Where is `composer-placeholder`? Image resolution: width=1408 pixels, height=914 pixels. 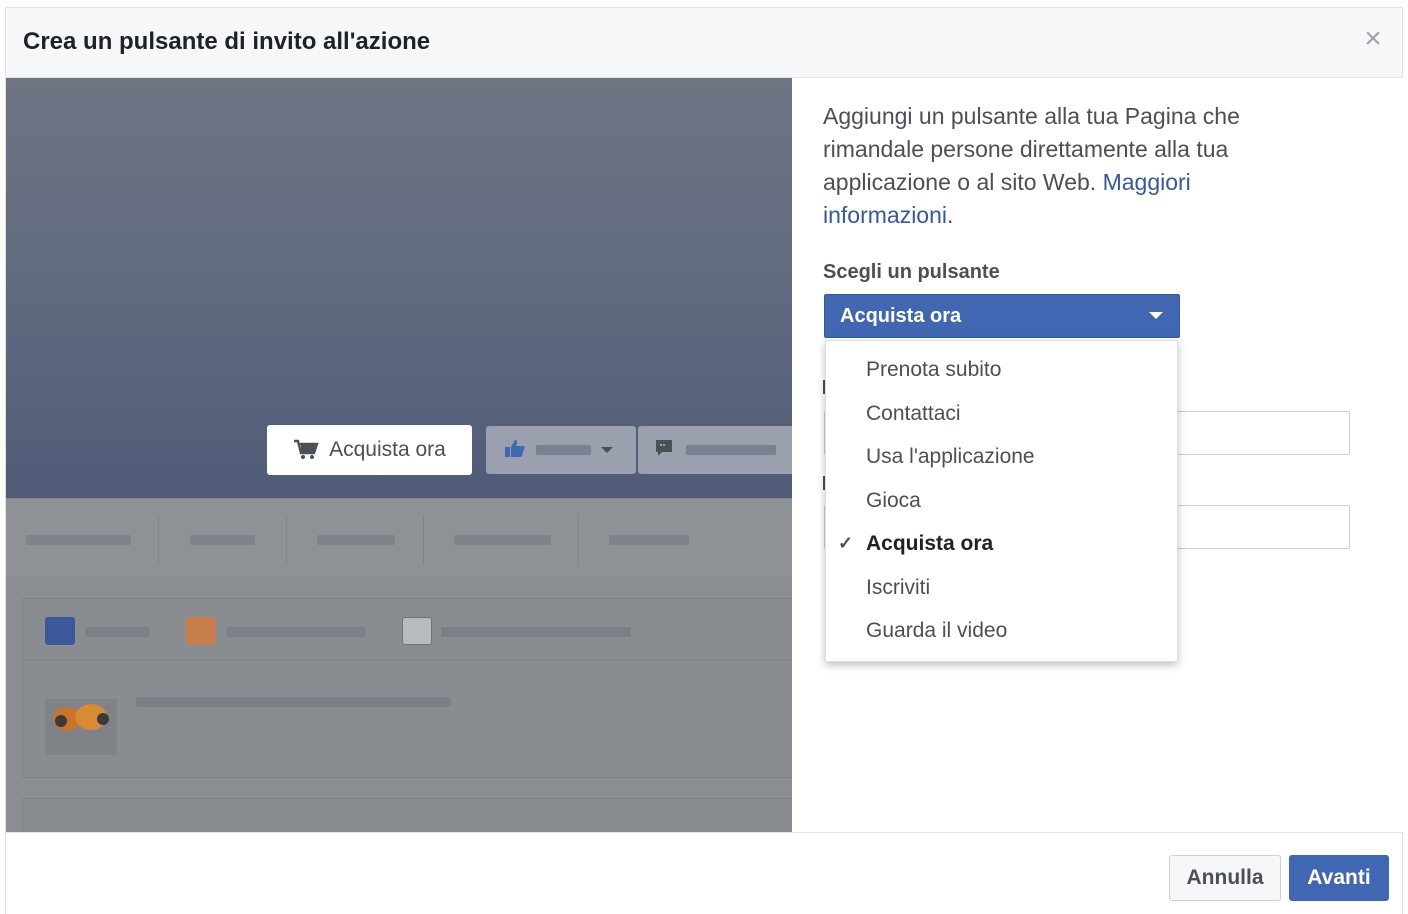 composer-placeholder is located at coordinates (407, 688).